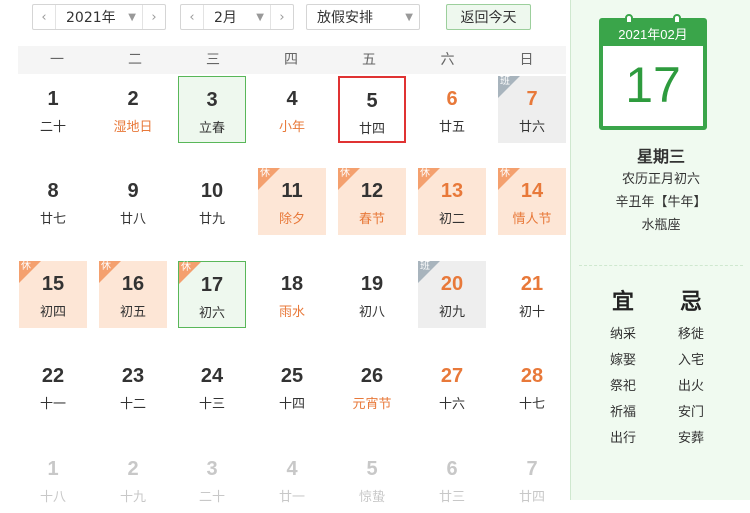 The width and height of the screenshot is (750, 513). What do you see at coordinates (661, 202) in the screenshot?
I see `panel-ganzhi-year: 辛丑年【牛年】` at bounding box center [661, 202].